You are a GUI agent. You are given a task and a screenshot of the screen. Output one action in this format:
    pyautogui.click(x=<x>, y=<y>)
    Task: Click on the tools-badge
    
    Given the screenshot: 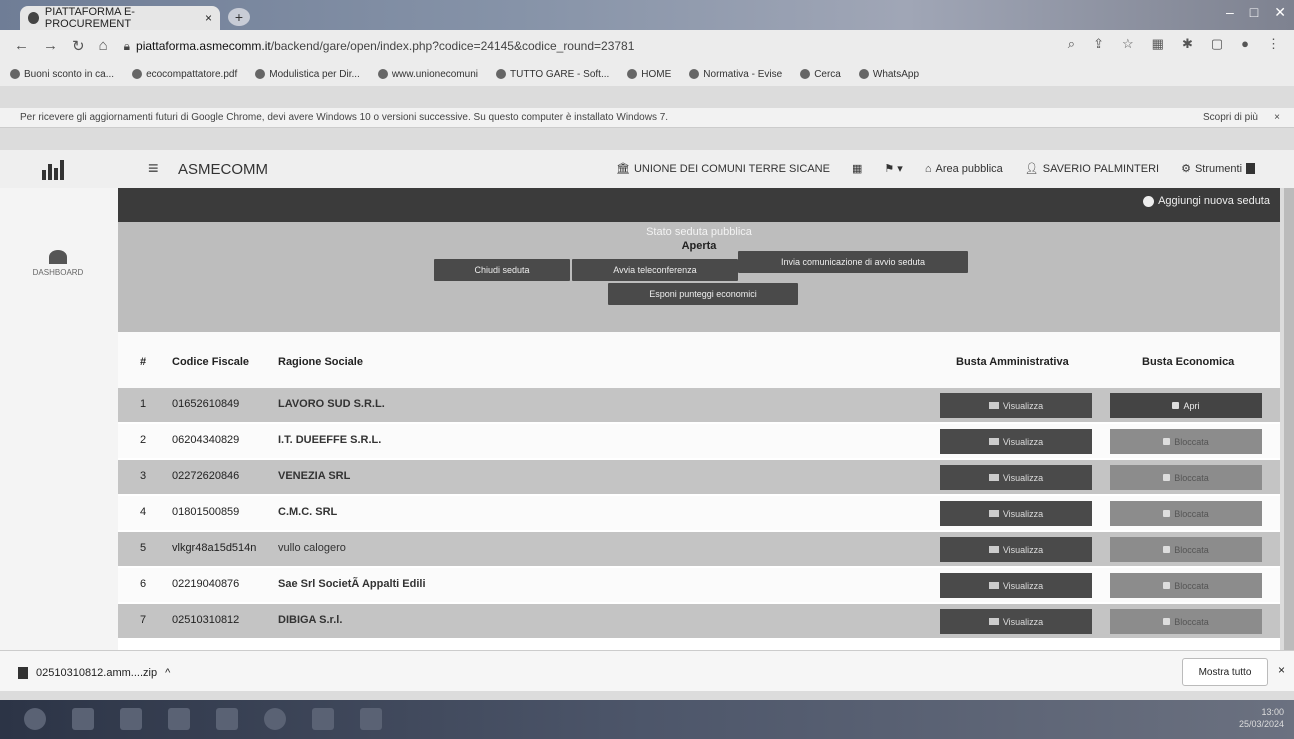 What is the action you would take?
    pyautogui.click(x=1251, y=168)
    